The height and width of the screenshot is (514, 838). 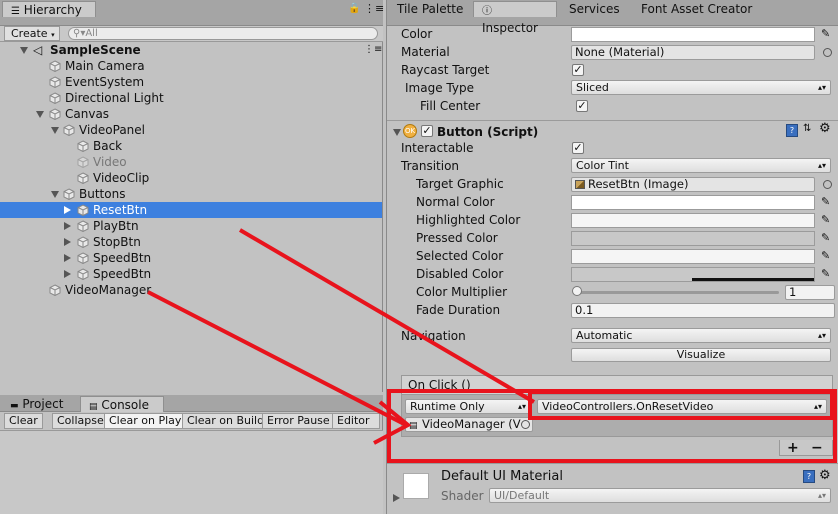 I want to click on annotation-arrowhead, so click(x=392, y=422).